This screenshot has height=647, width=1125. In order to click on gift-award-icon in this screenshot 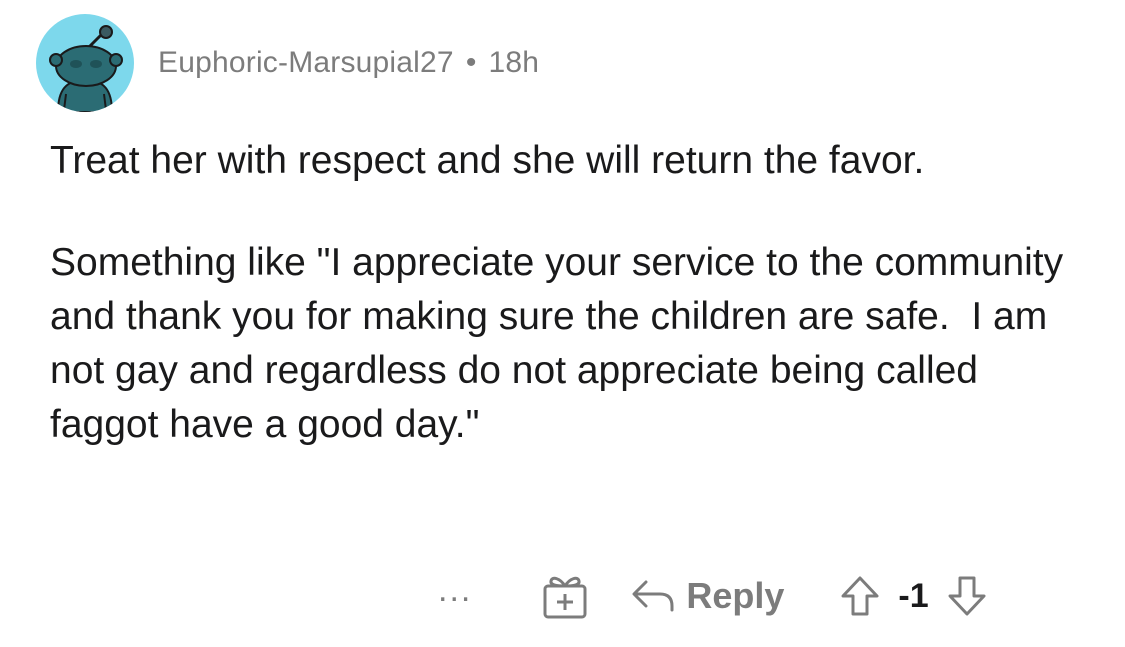, I will do `click(565, 597)`.